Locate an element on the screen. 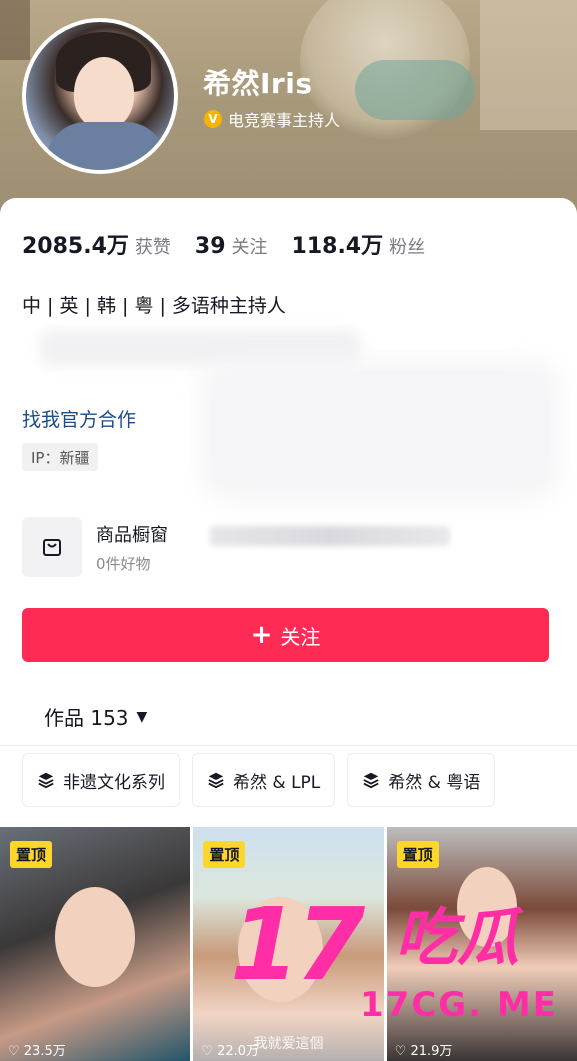 Image resolution: width=577 pixels, height=1061 pixels. blurred-shop-text is located at coordinates (330, 536).